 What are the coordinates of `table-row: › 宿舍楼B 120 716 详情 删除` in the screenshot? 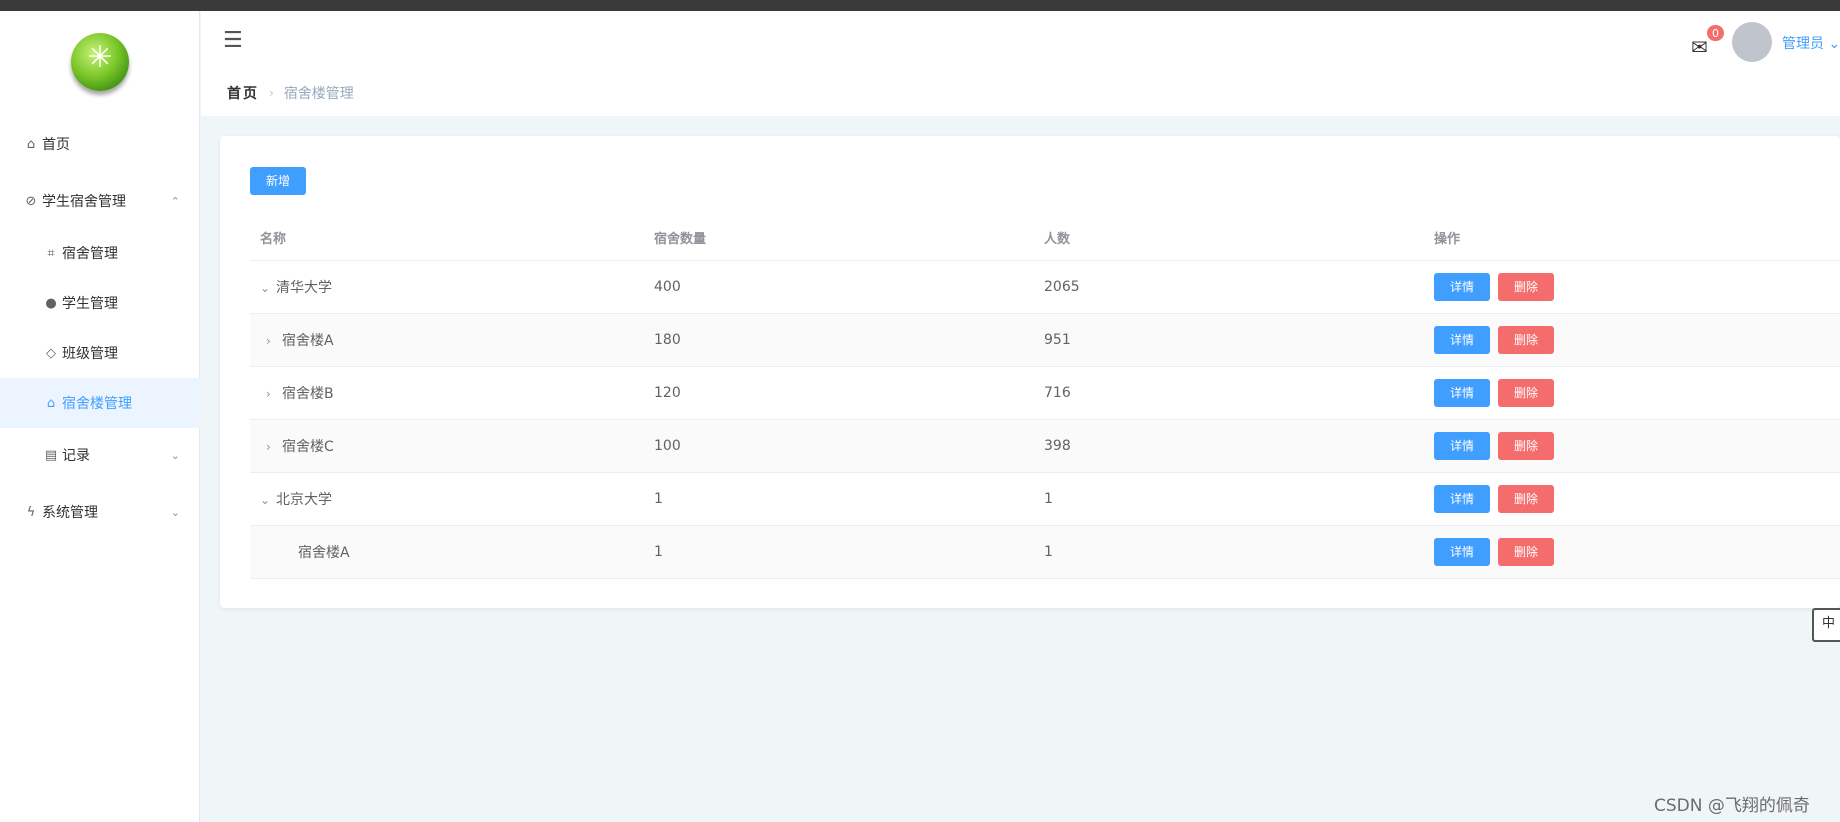 It's located at (1045, 393).